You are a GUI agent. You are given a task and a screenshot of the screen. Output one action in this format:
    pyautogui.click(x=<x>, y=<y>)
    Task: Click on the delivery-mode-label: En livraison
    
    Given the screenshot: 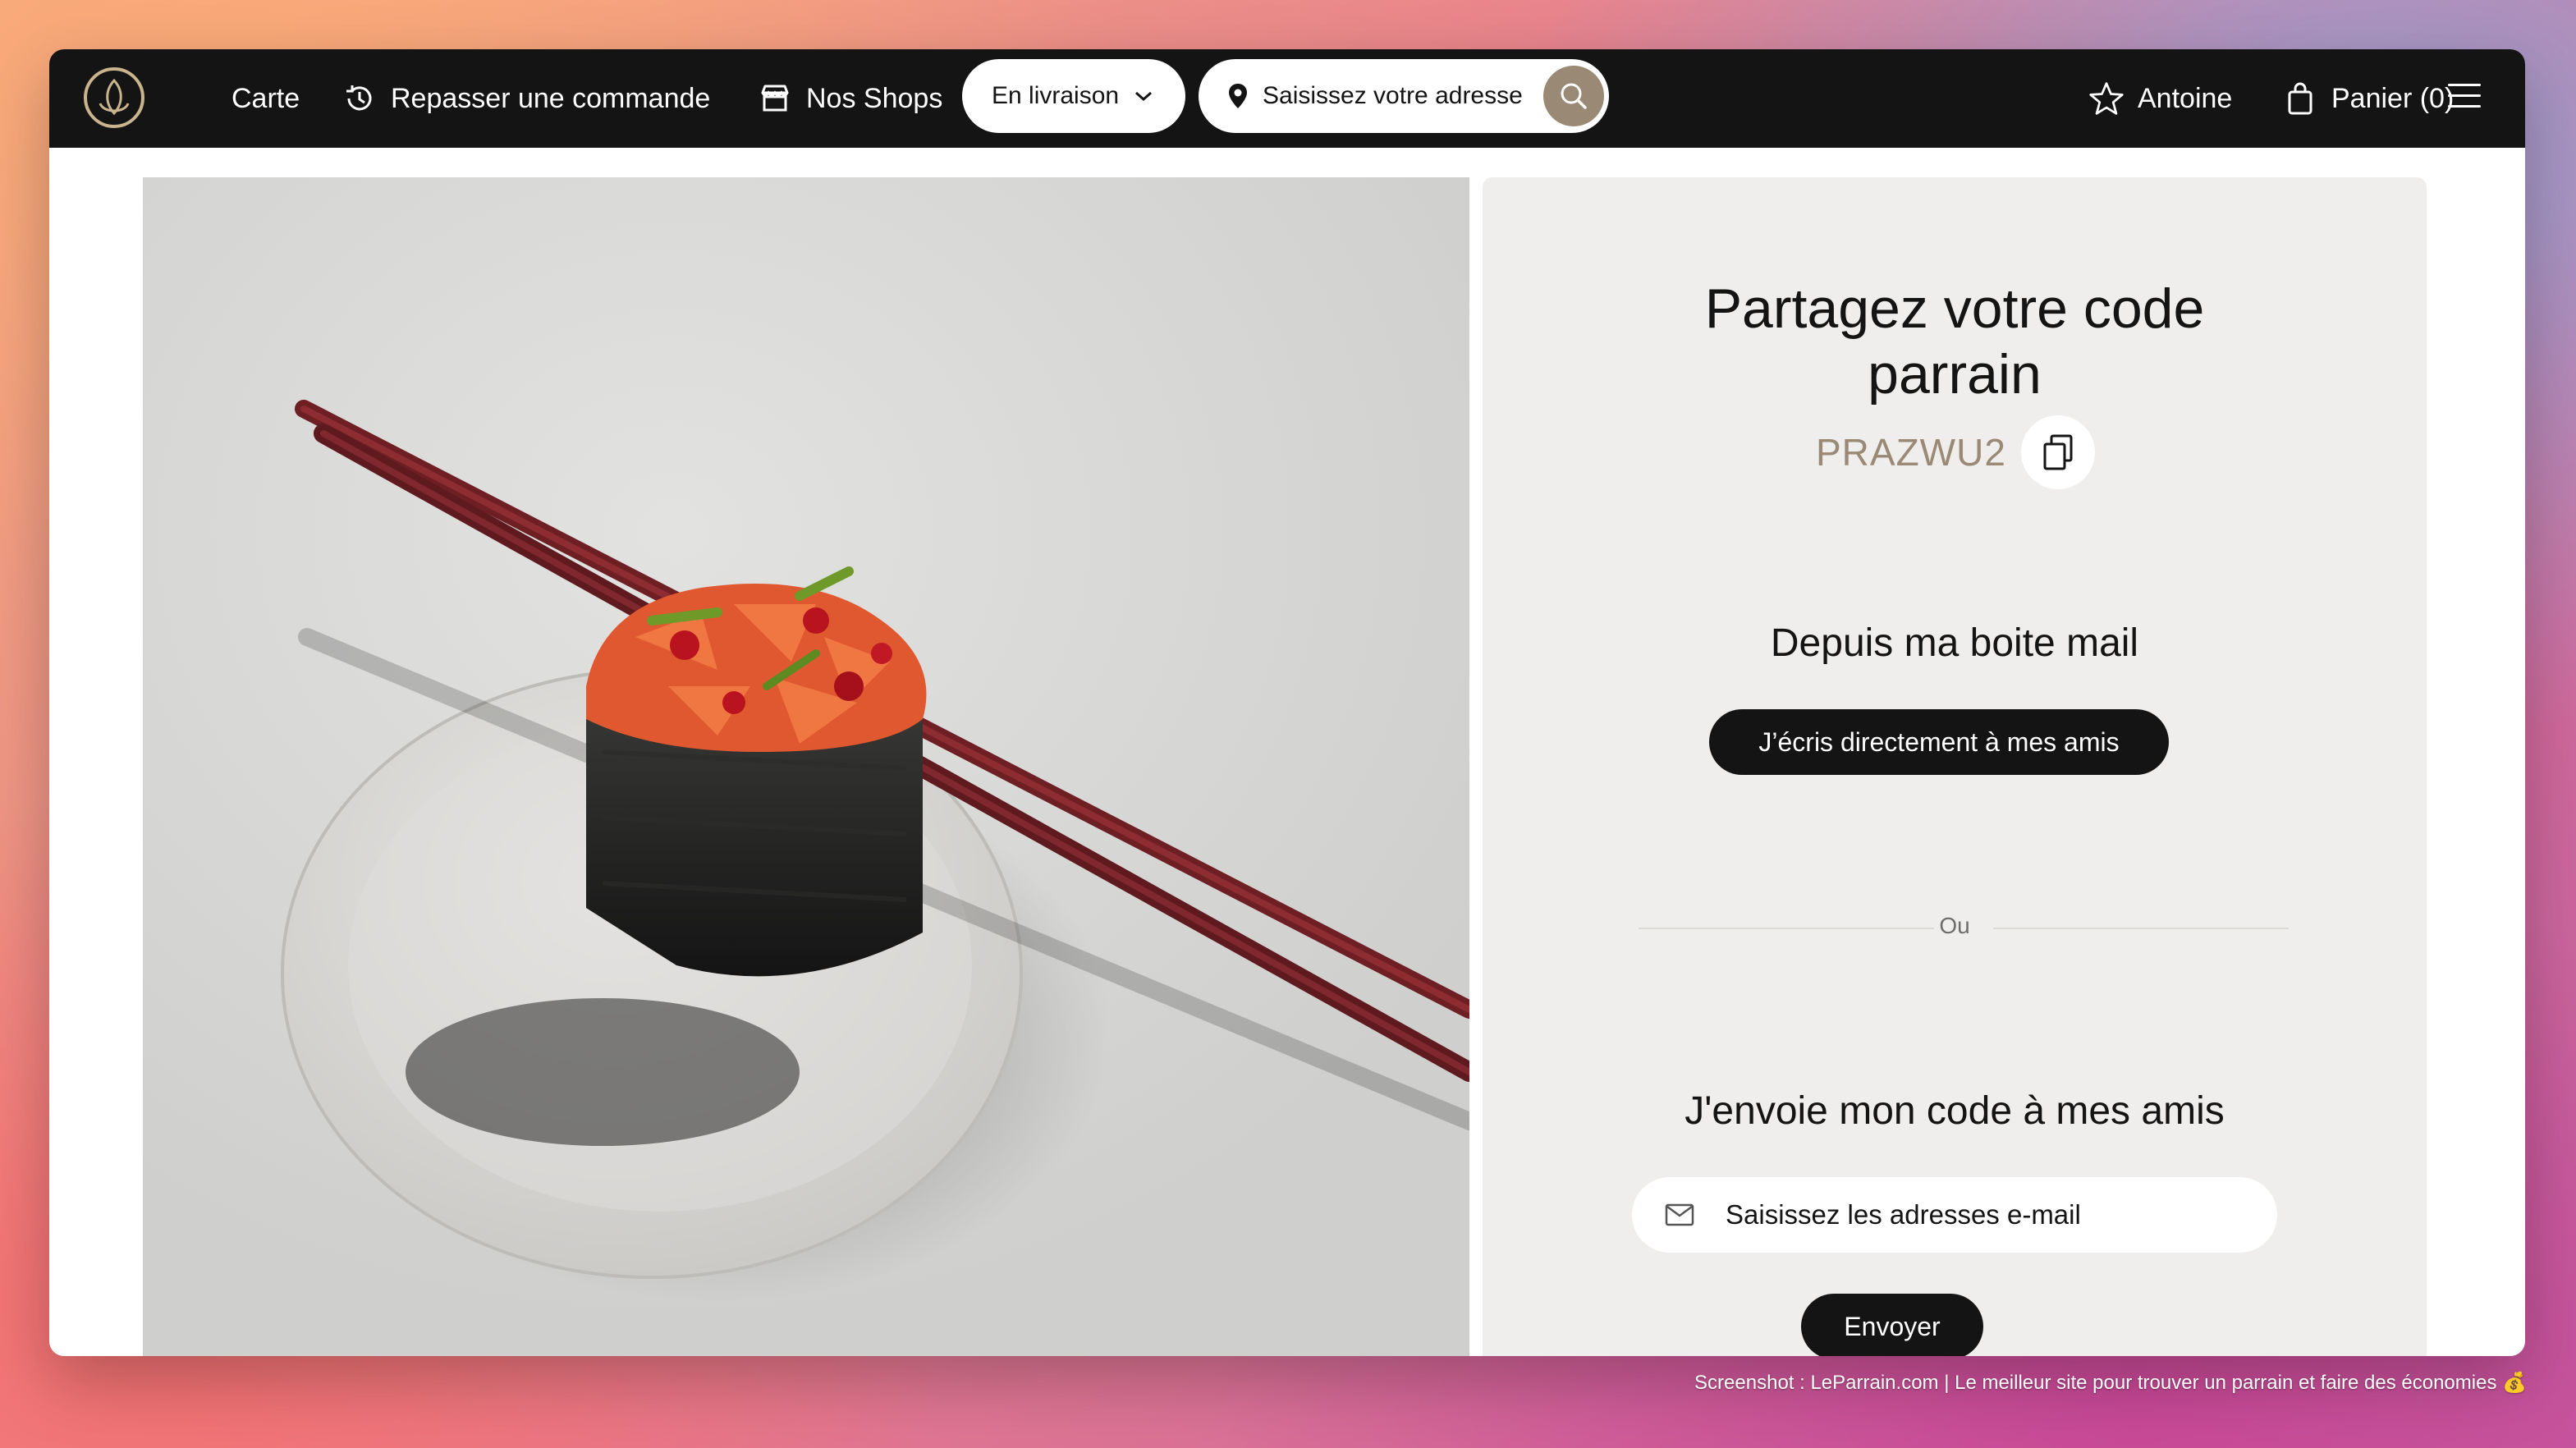 What is the action you would take?
    pyautogui.click(x=1056, y=95)
    